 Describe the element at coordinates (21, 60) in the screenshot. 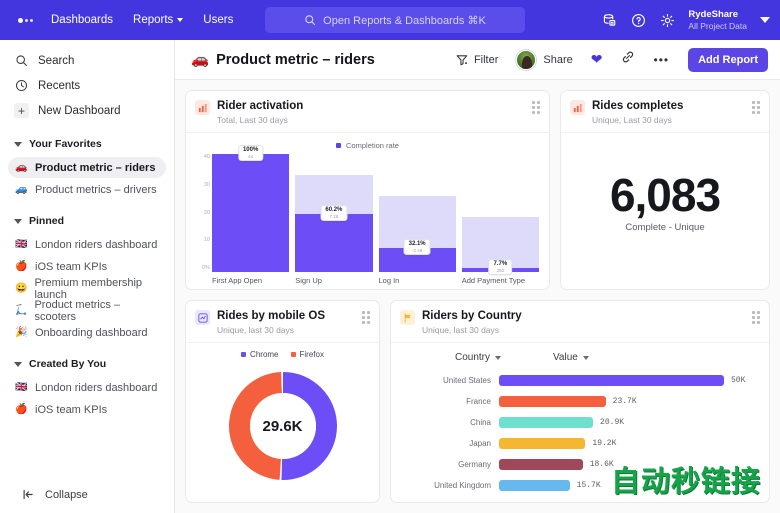

I see `search-icon` at that location.